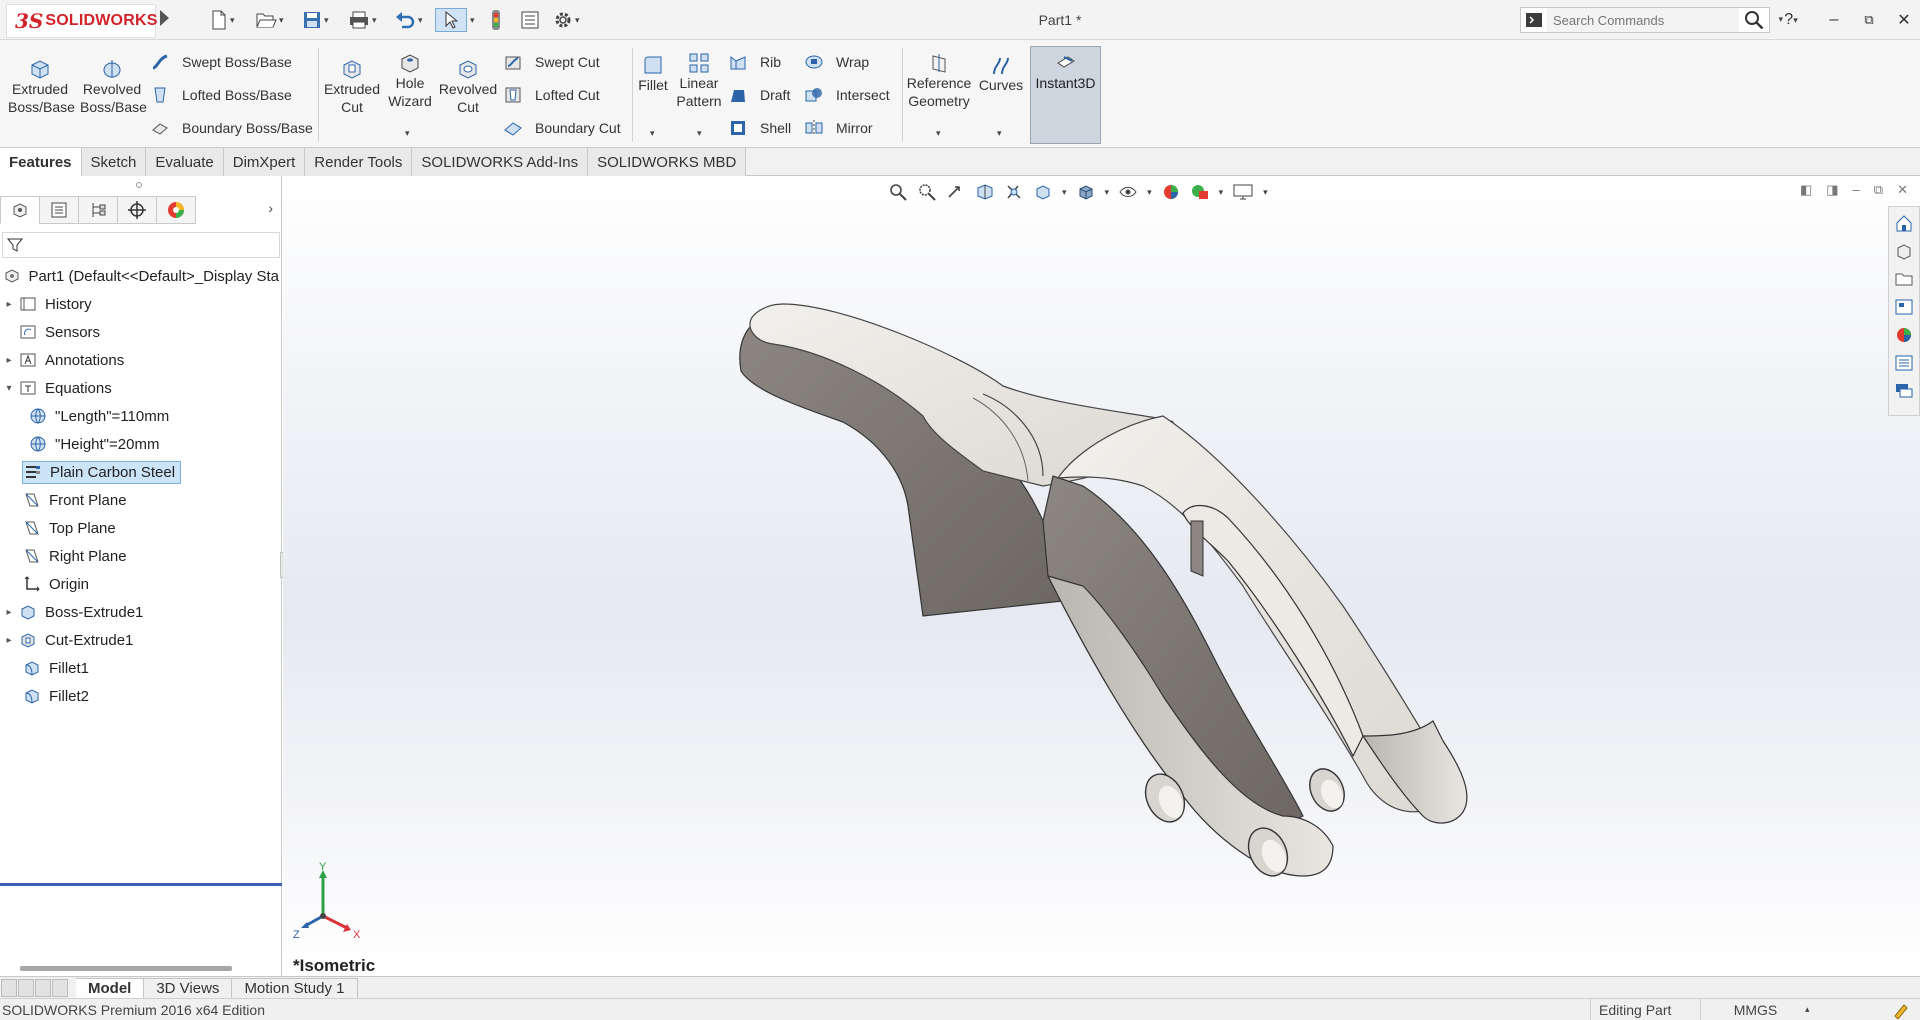  I want to click on swept-cut-button: Swept Cut, so click(551, 62).